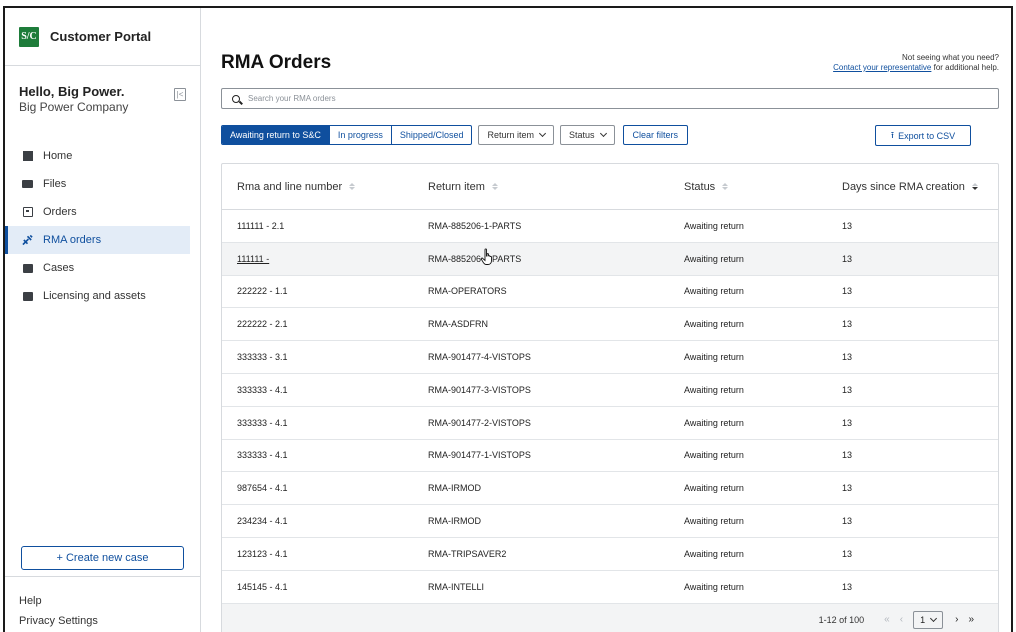 The height and width of the screenshot is (632, 1016). I want to click on column-return-item: Return item, so click(556, 187).